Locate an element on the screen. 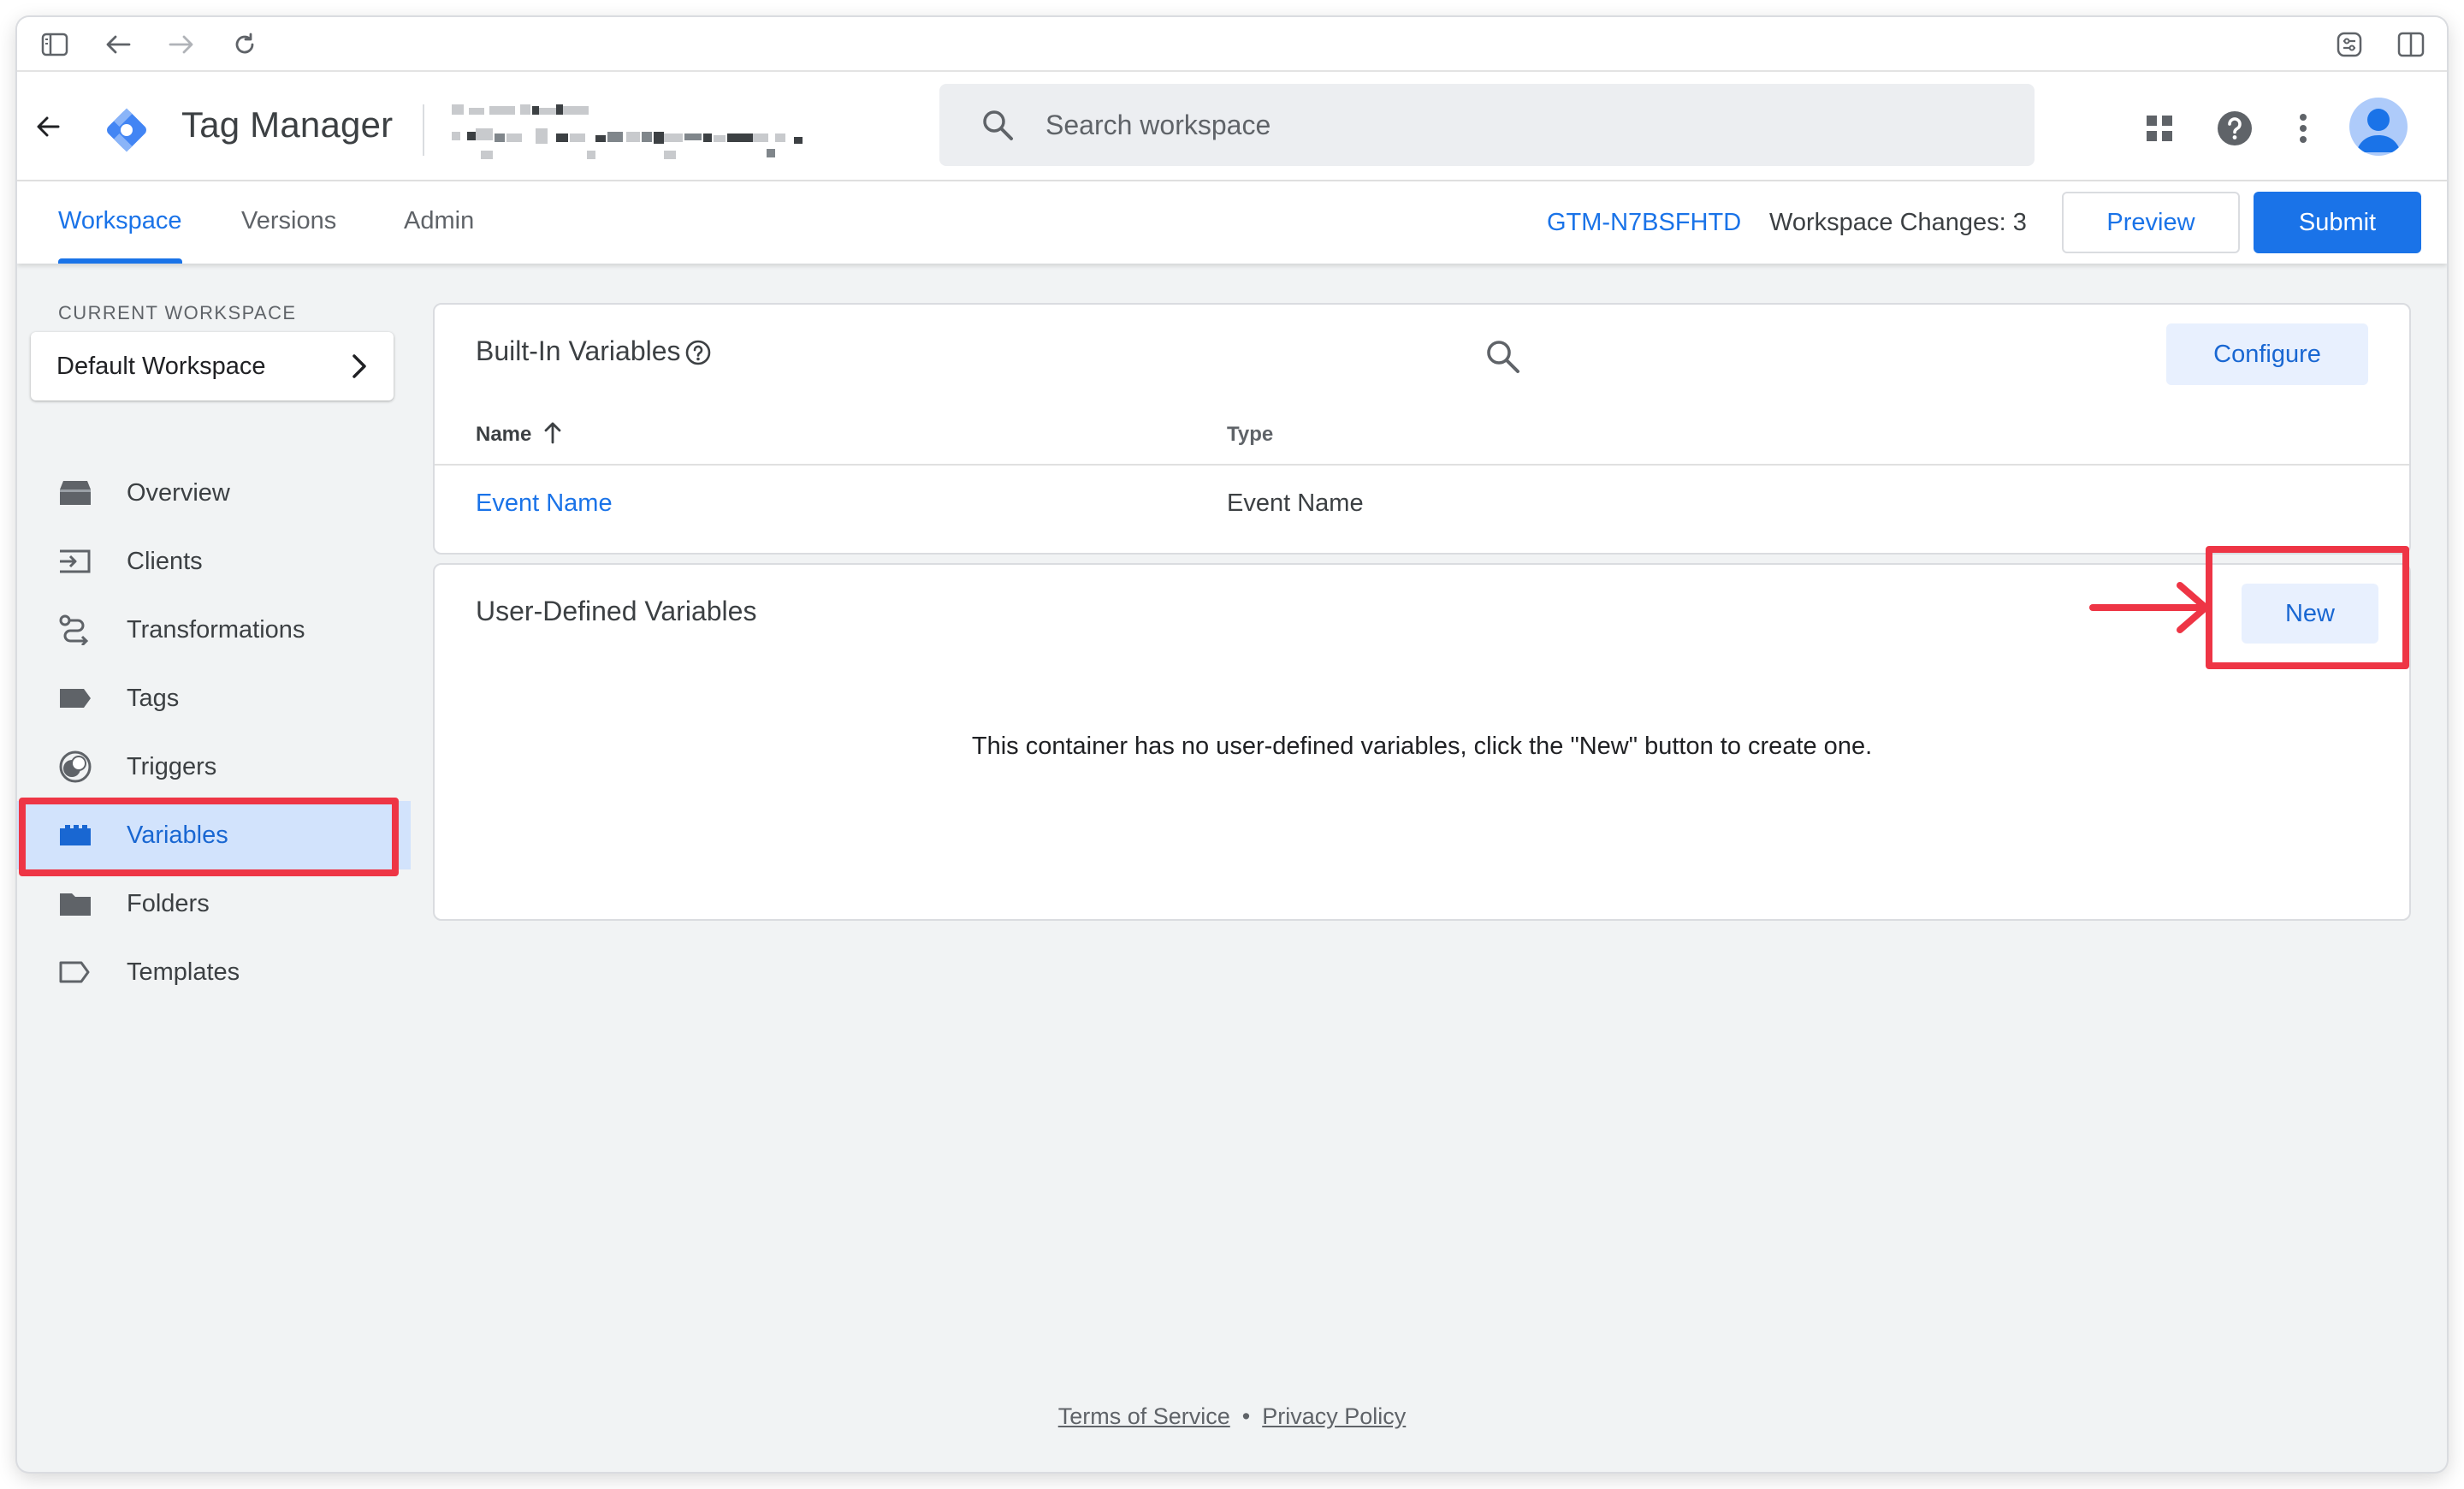  transformations-icon is located at coordinates (75, 630).